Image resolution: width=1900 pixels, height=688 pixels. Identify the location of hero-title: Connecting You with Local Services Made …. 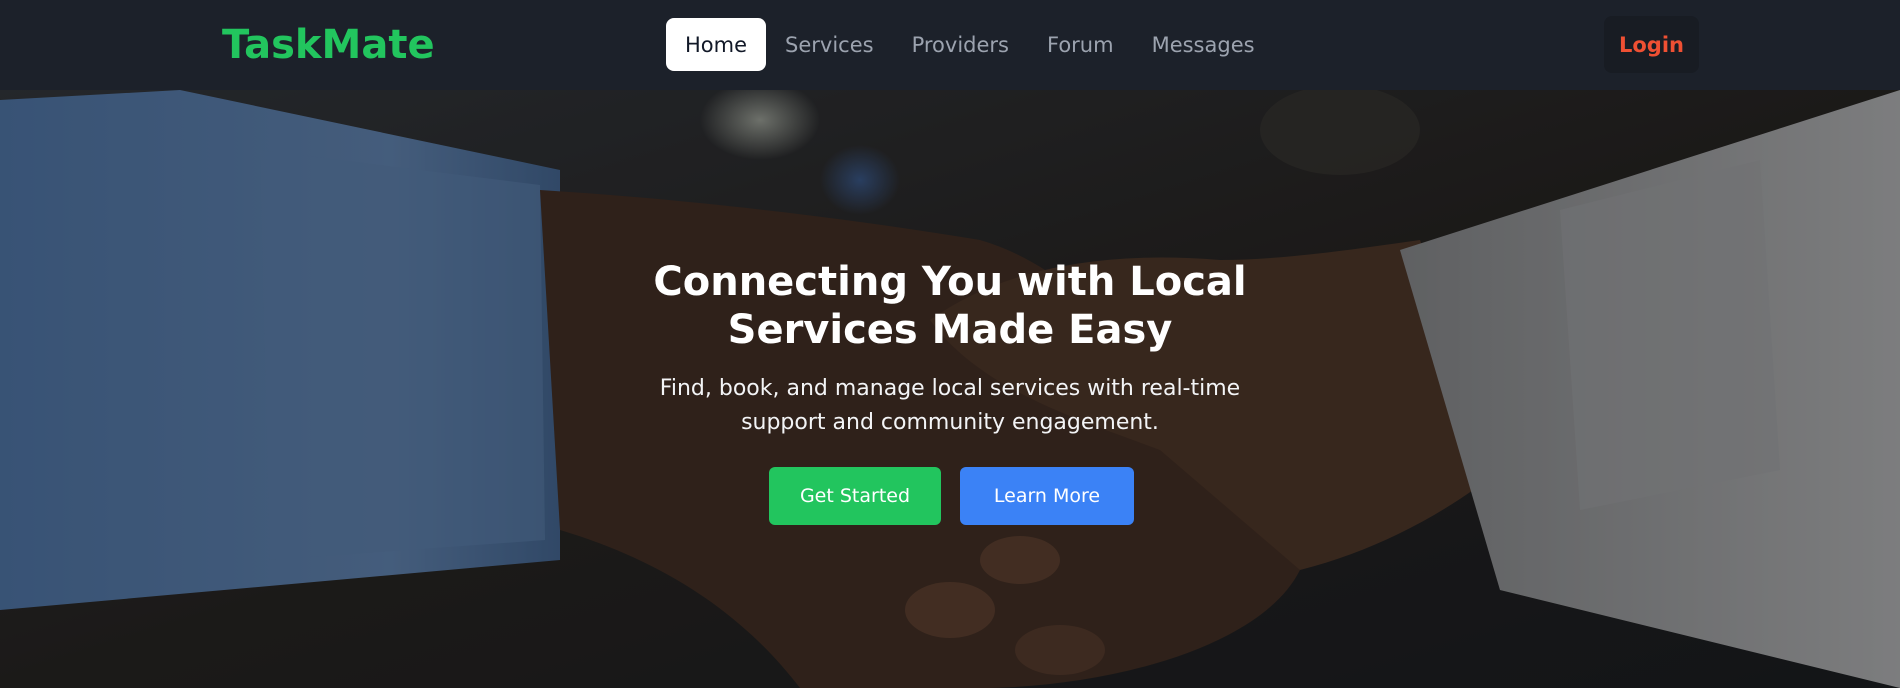
(950, 306).